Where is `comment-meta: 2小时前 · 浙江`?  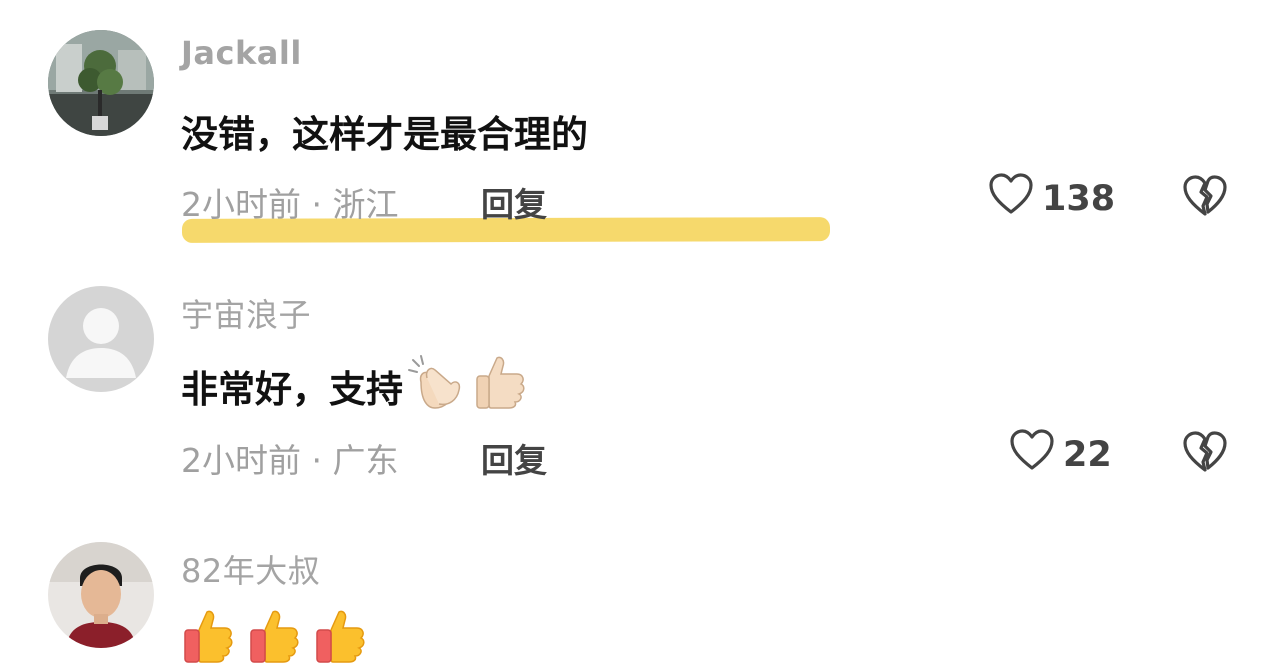
comment-meta: 2小时前 · 浙江 is located at coordinates (290, 204).